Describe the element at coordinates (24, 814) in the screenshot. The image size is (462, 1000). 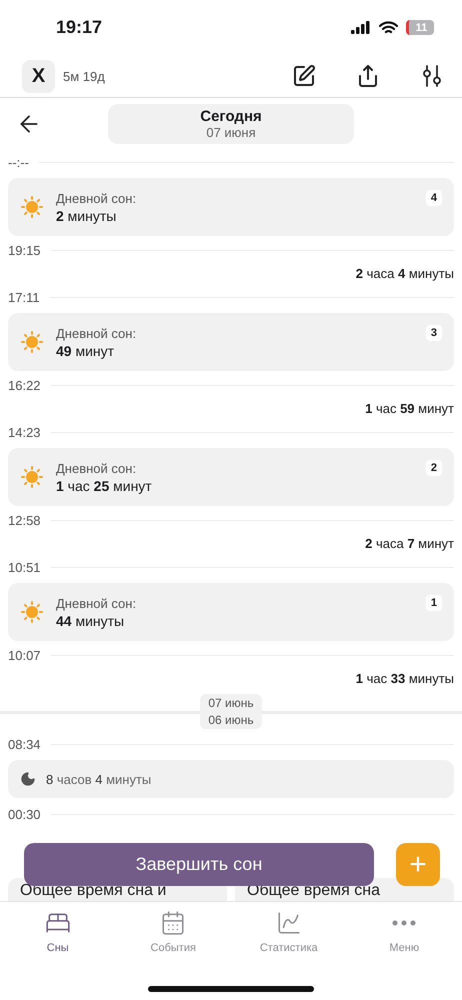
I see `time-label: 00:30` at that location.